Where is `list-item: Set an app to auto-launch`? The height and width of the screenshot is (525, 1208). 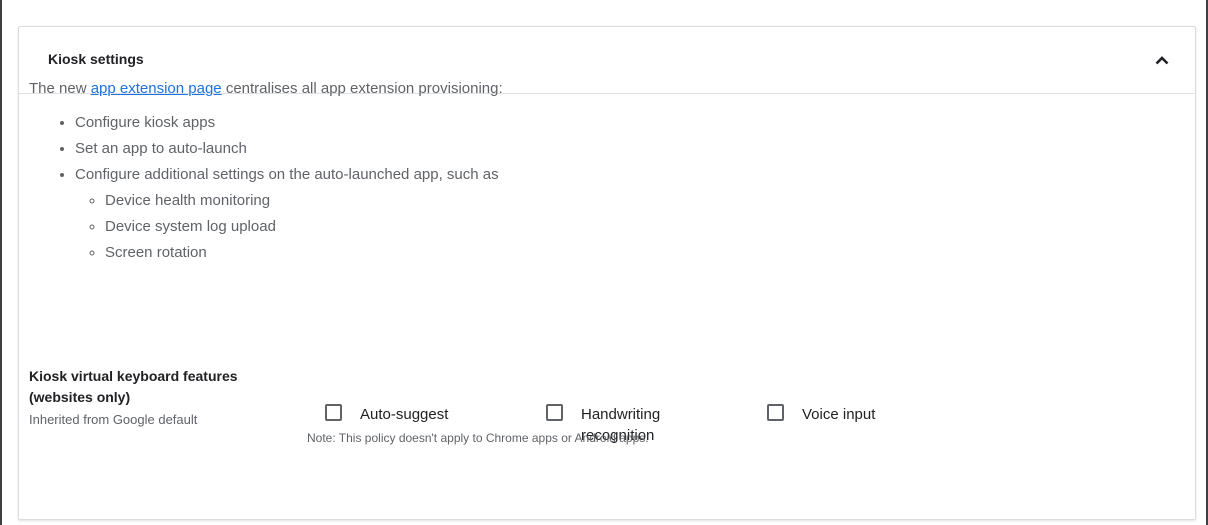
list-item: Set an app to auto-launch is located at coordinates (287, 149).